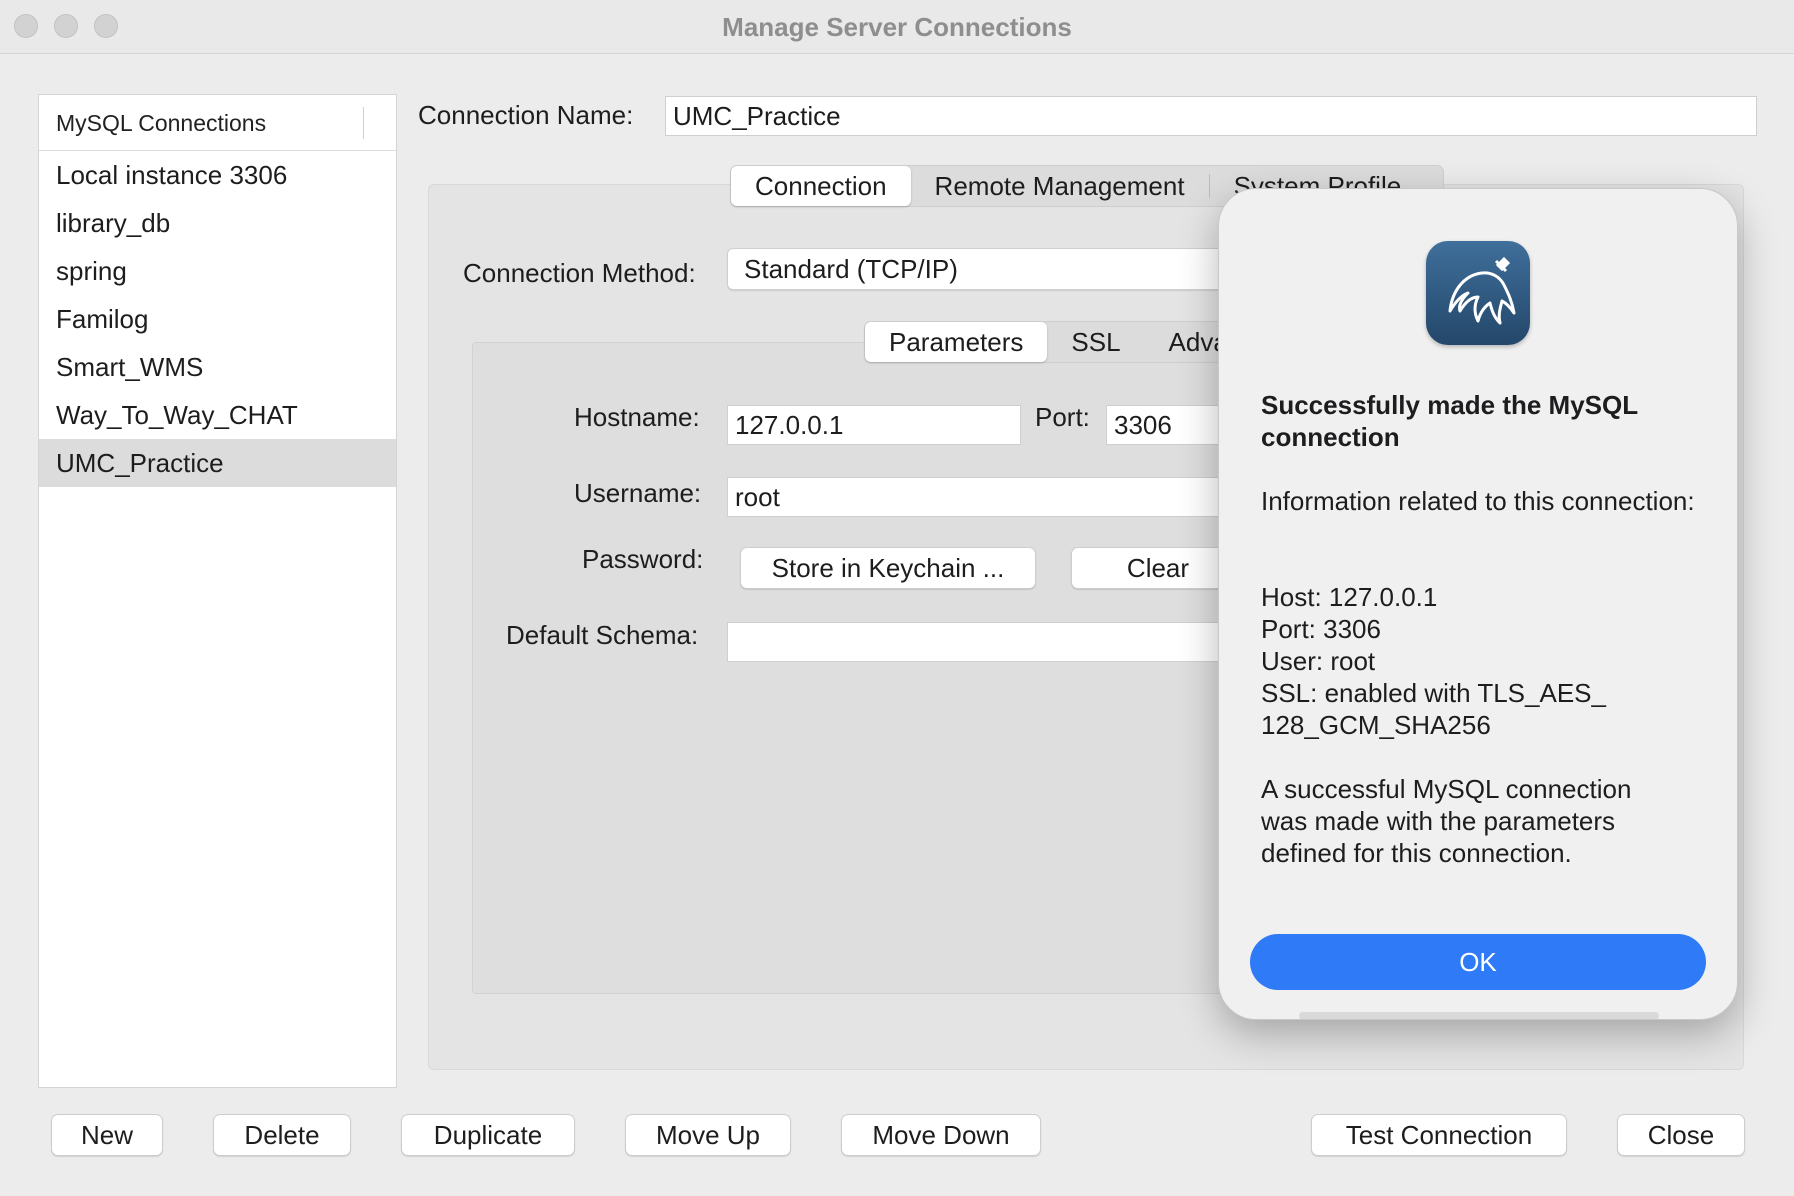 The image size is (1794, 1196). I want to click on dialog-user: User: root, so click(1318, 661).